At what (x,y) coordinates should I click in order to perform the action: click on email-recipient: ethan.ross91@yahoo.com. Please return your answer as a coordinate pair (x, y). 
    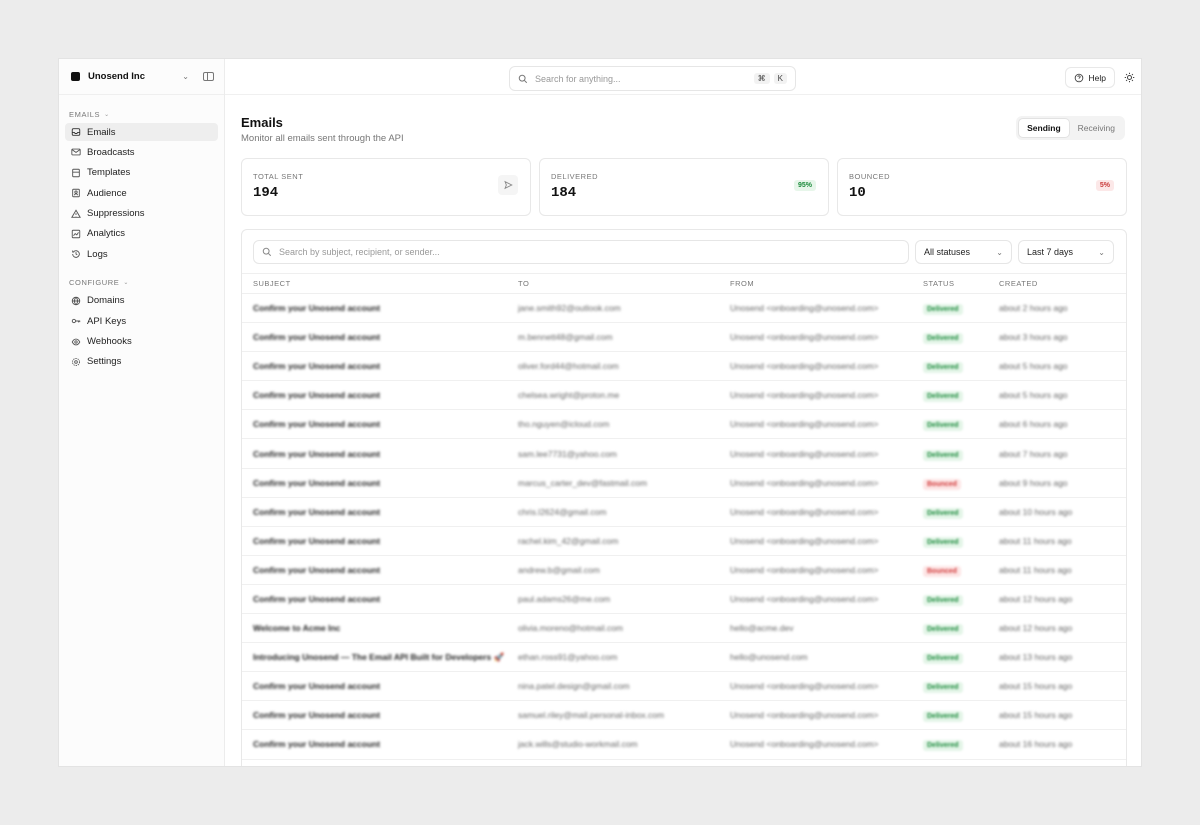
    Looking at the image, I should click on (568, 657).